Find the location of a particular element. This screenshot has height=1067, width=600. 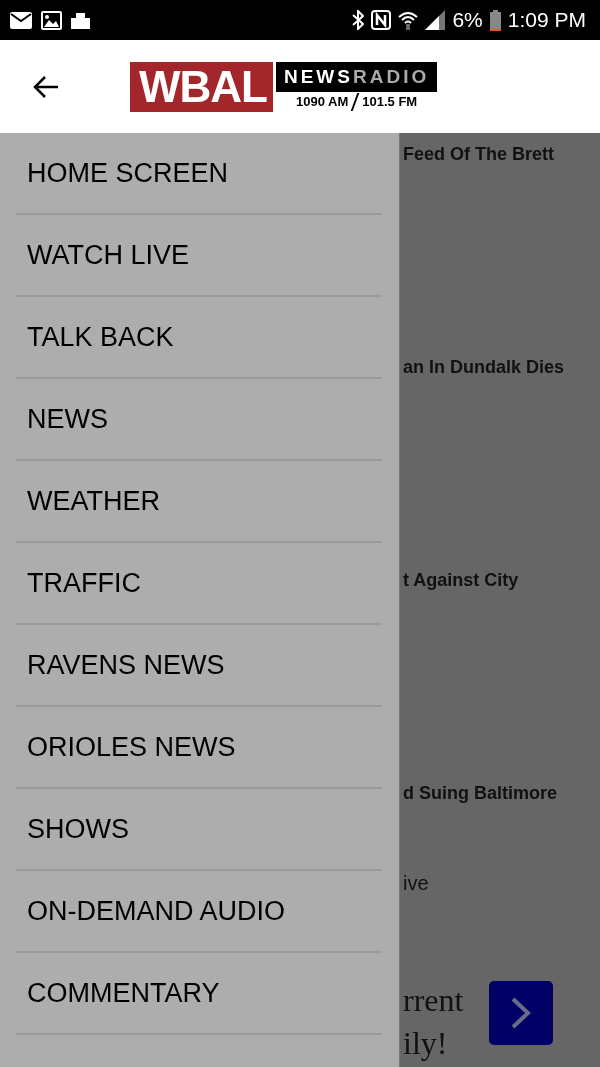

clock: 1:09 PM is located at coordinates (546, 20).